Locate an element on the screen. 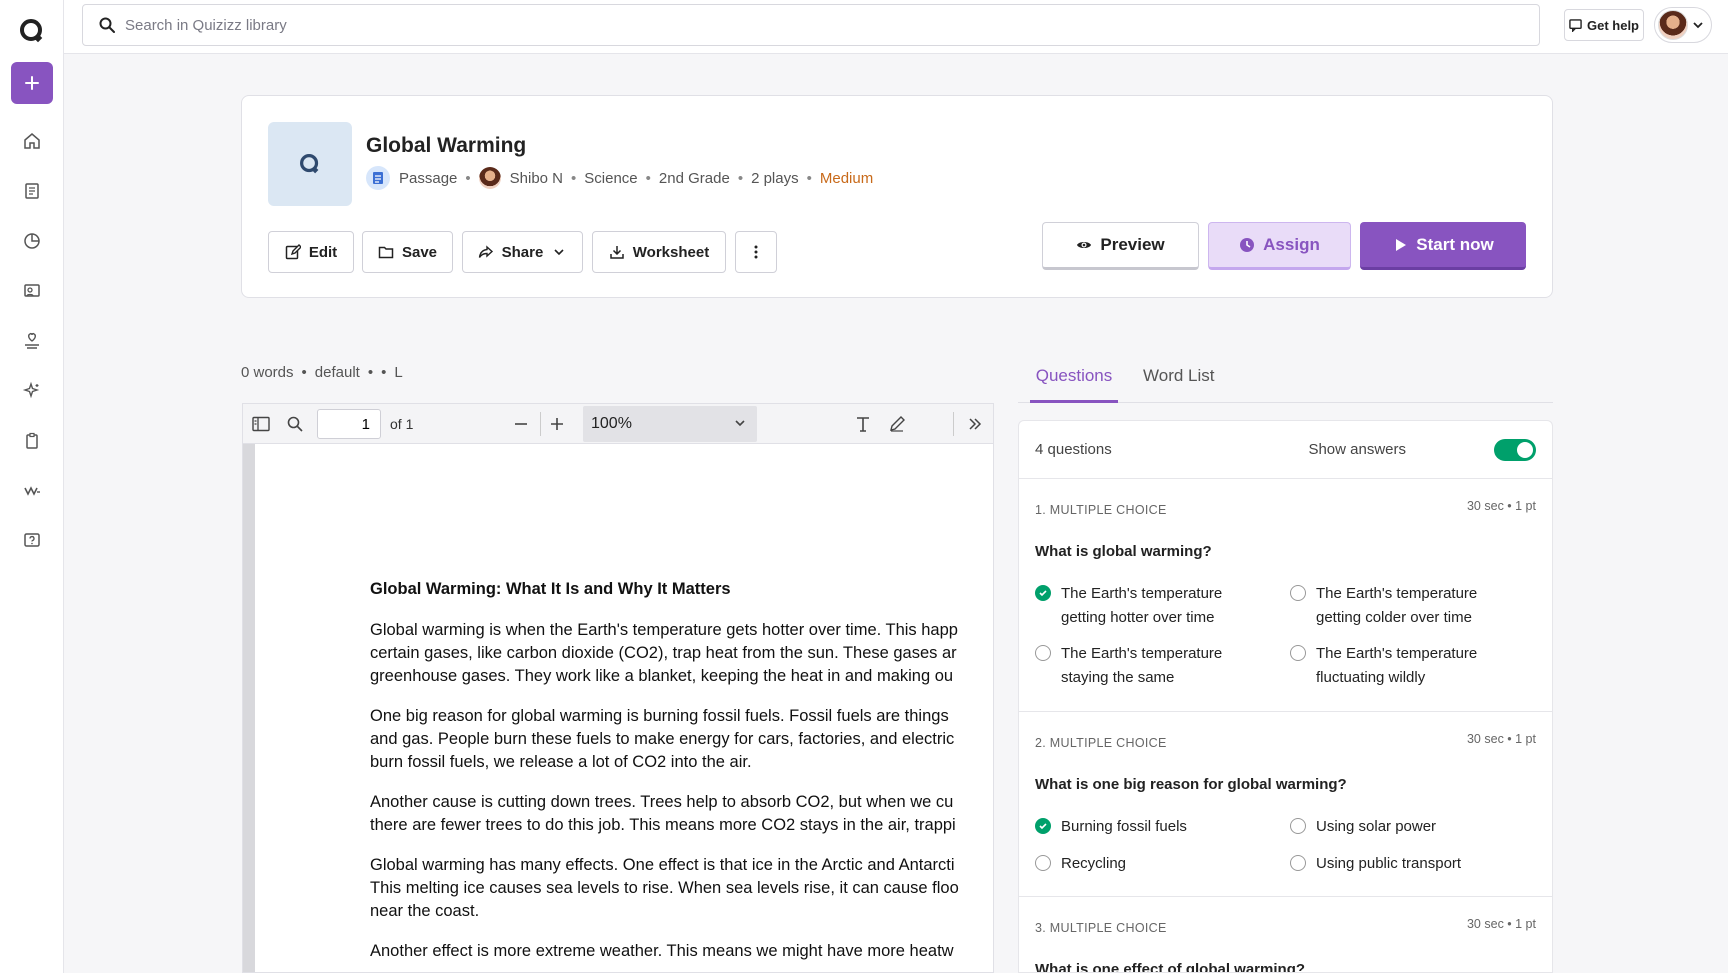 This screenshot has height=973, width=1728. sidebar is located at coordinates (32, 486).